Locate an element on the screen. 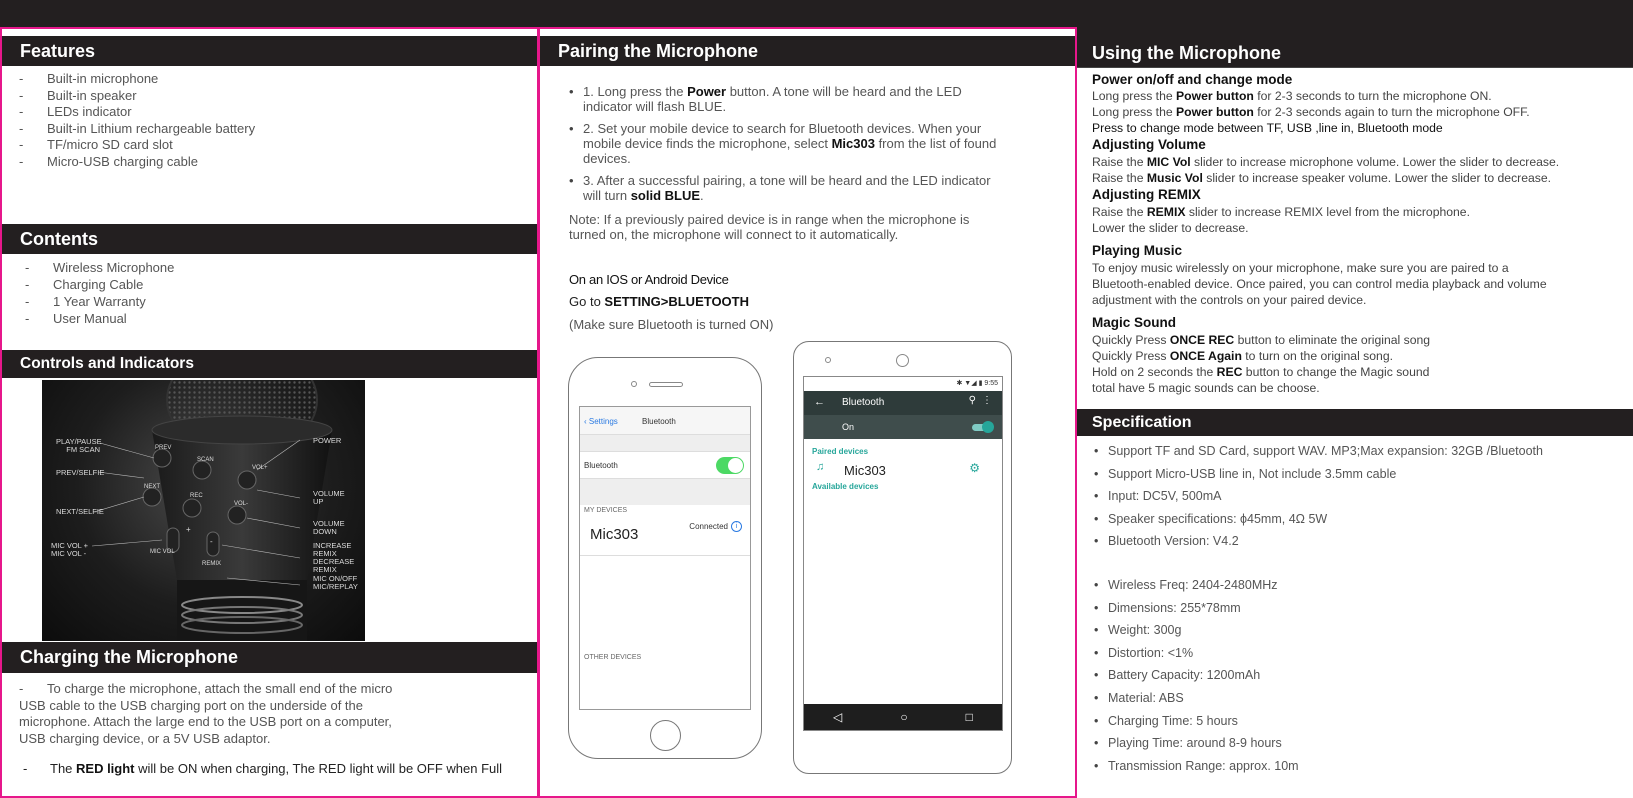 The height and width of the screenshot is (798, 1633). ios-back-link: ‹ Settings is located at coordinates (601, 421).